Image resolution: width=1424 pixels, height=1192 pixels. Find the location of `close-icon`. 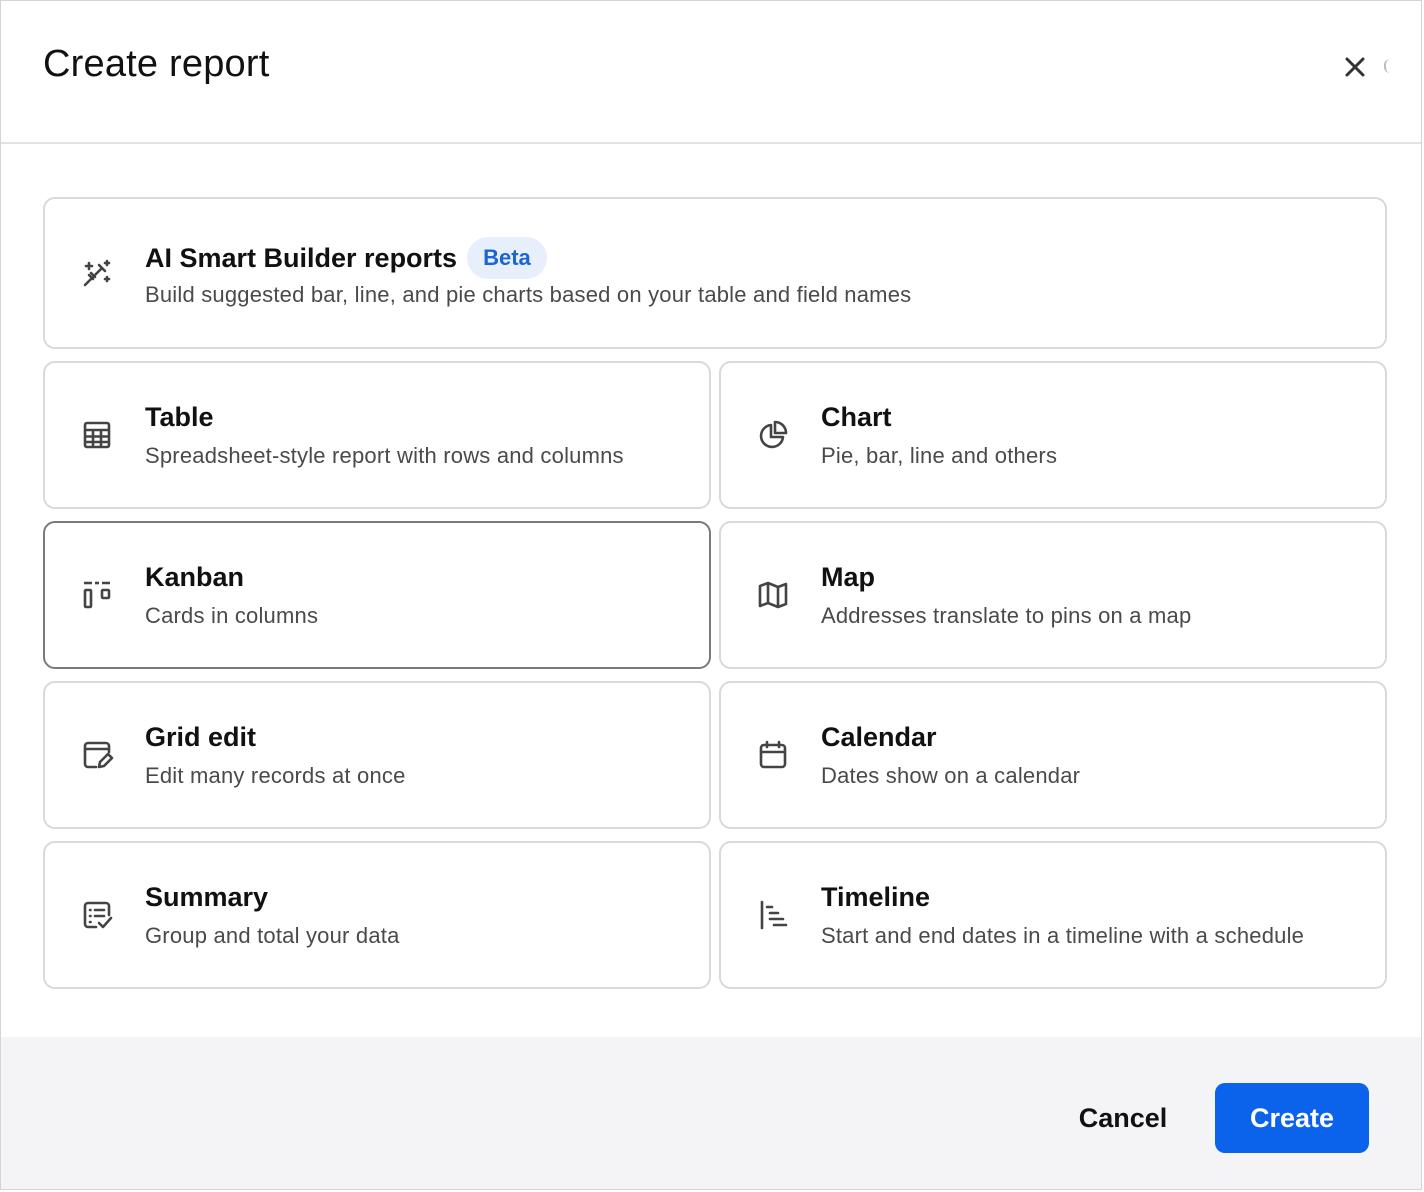

close-icon is located at coordinates (1355, 67).